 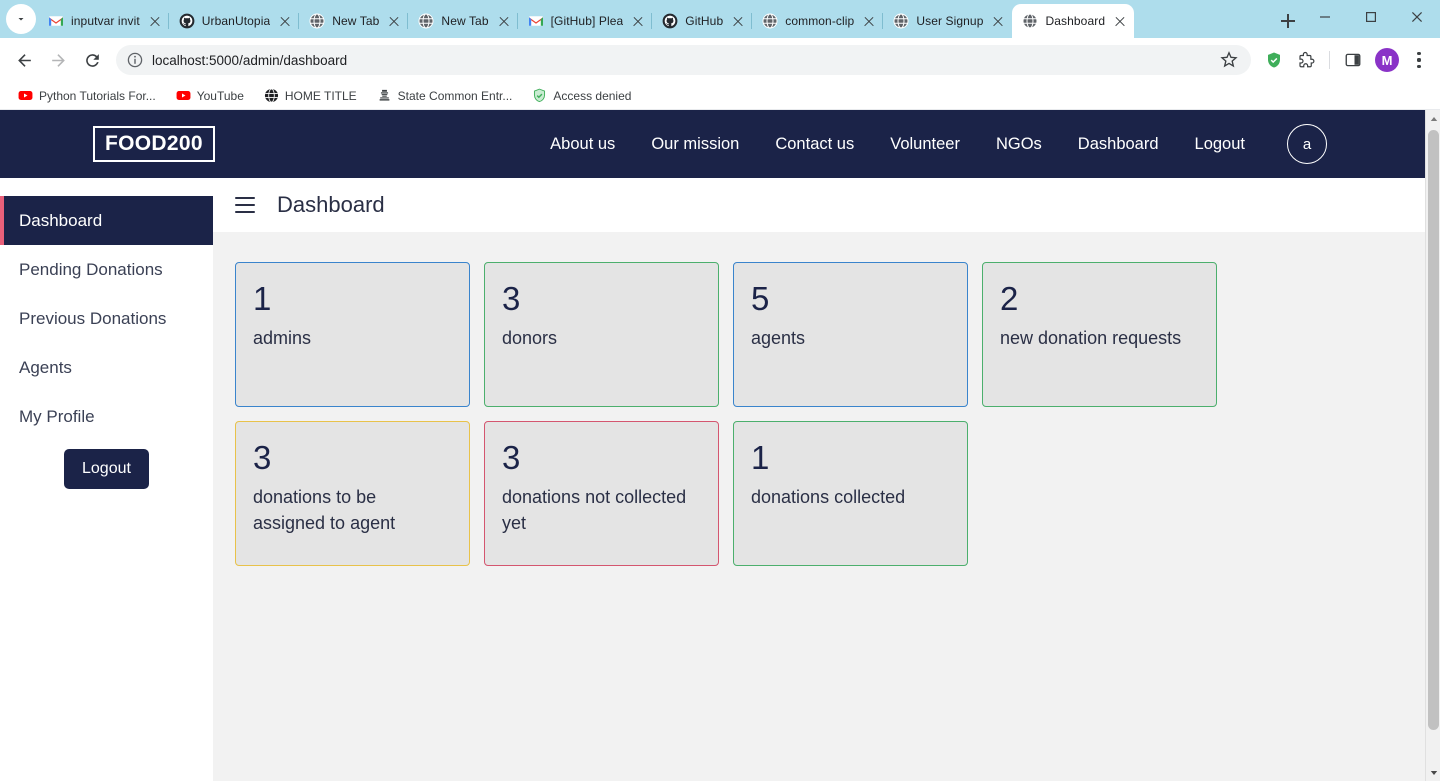 What do you see at coordinates (58, 60) in the screenshot?
I see `forward-icon` at bounding box center [58, 60].